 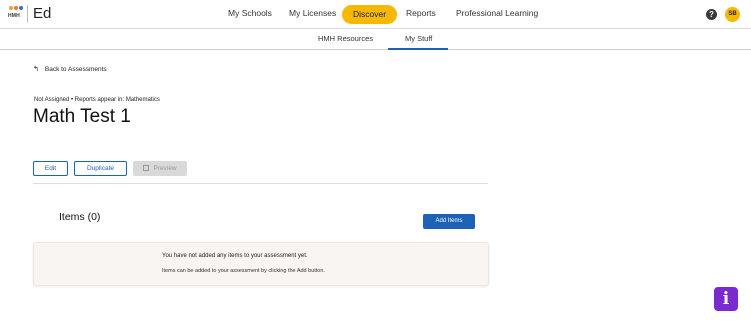 I want to click on logo-text: HMH, so click(x=14, y=16).